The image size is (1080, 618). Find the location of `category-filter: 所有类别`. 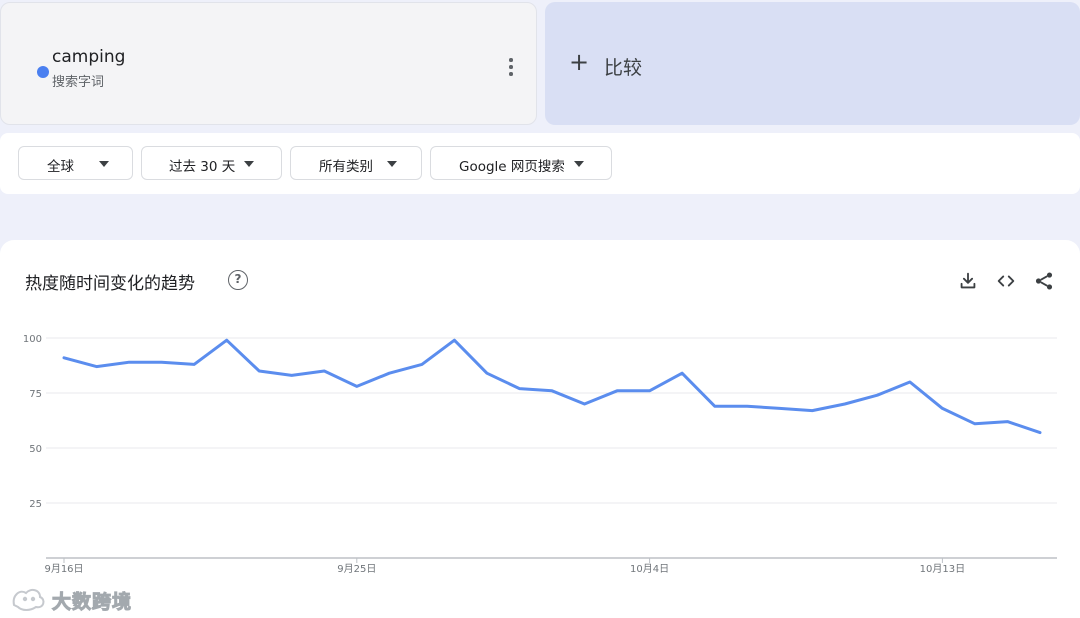

category-filter: 所有类别 is located at coordinates (356, 163).